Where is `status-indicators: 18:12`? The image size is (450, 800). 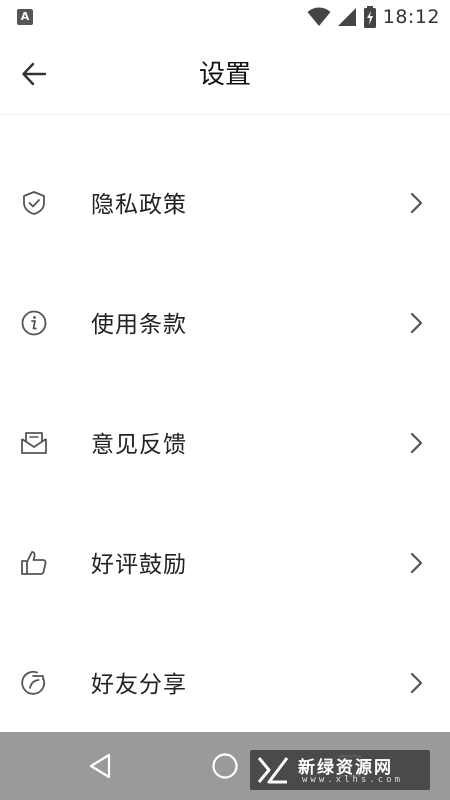
status-indicators: 18:12 is located at coordinates (373, 17).